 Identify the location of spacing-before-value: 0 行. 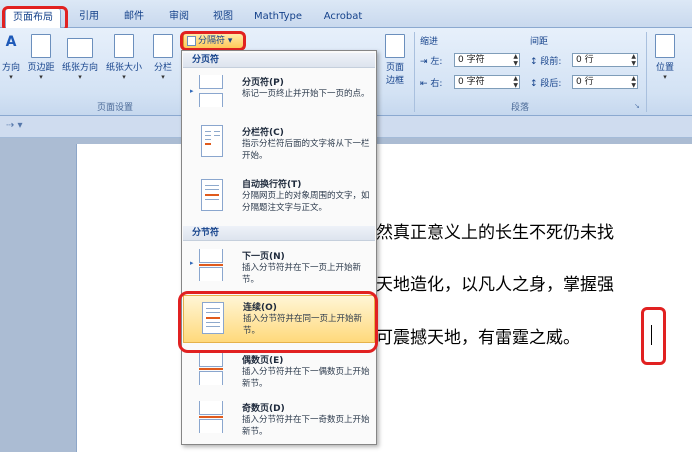
(585, 60).